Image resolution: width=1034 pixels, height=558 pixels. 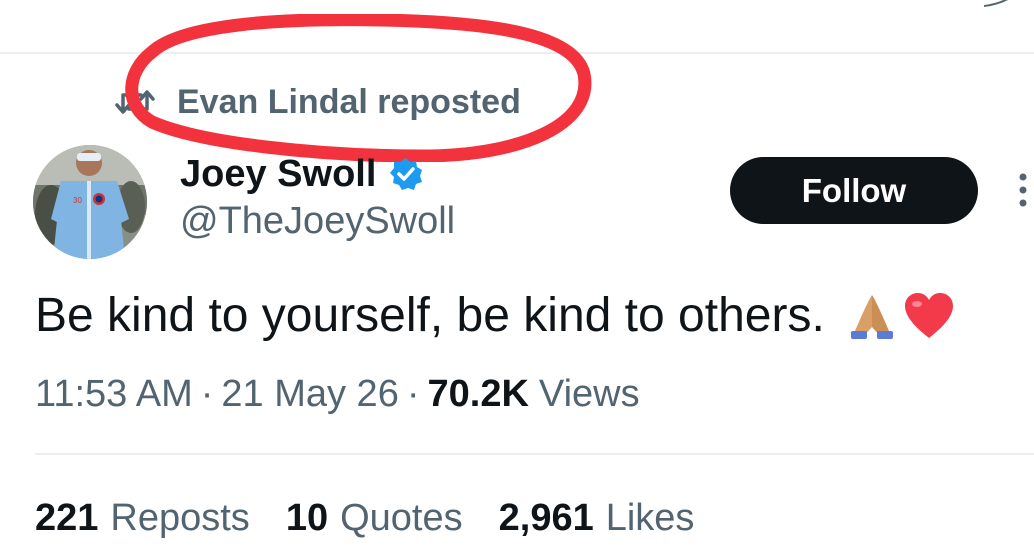 What do you see at coordinates (67, 518) in the screenshot?
I see `reposts-count: 221` at bounding box center [67, 518].